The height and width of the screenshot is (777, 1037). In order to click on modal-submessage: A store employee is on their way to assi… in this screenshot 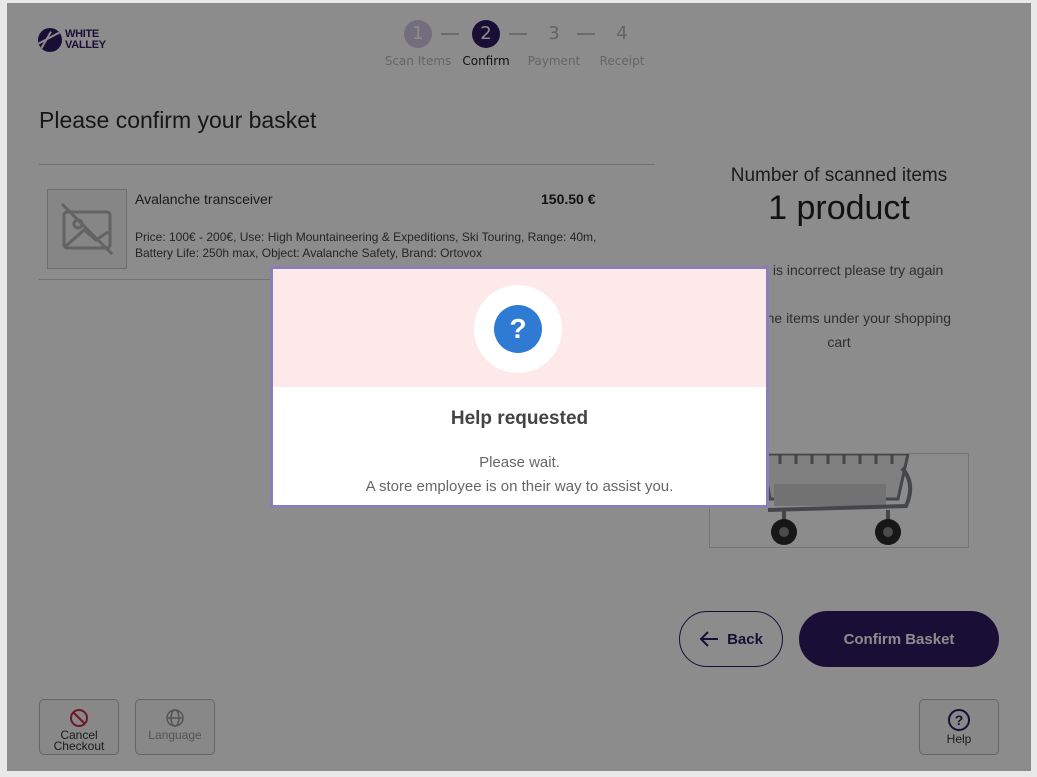, I will do `click(519, 486)`.